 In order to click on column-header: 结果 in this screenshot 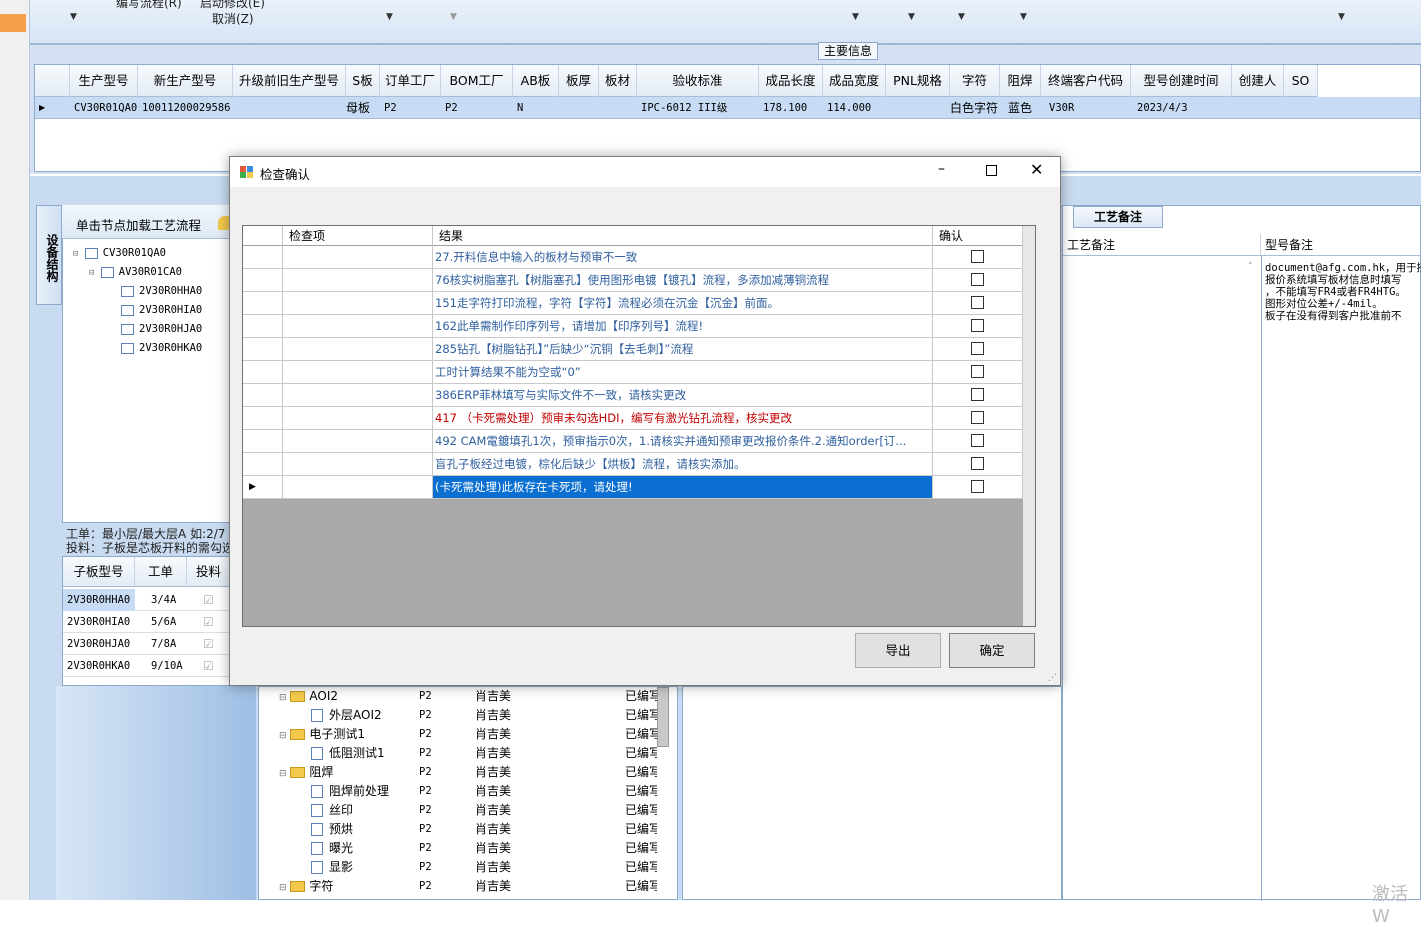, I will do `click(683, 236)`.